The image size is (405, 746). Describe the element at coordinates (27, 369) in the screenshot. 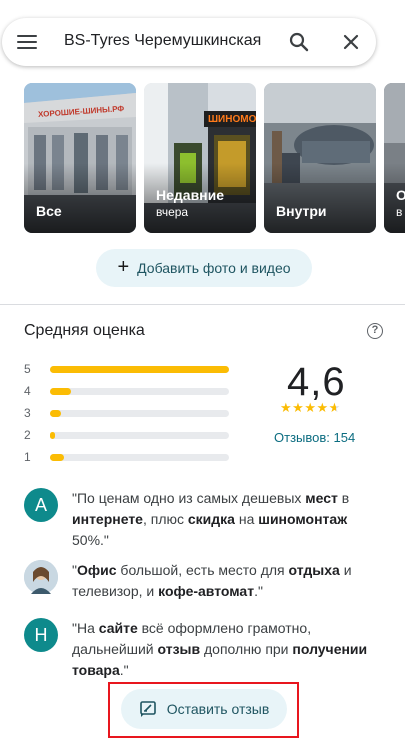

I see `rating-bar-label: 5` at that location.